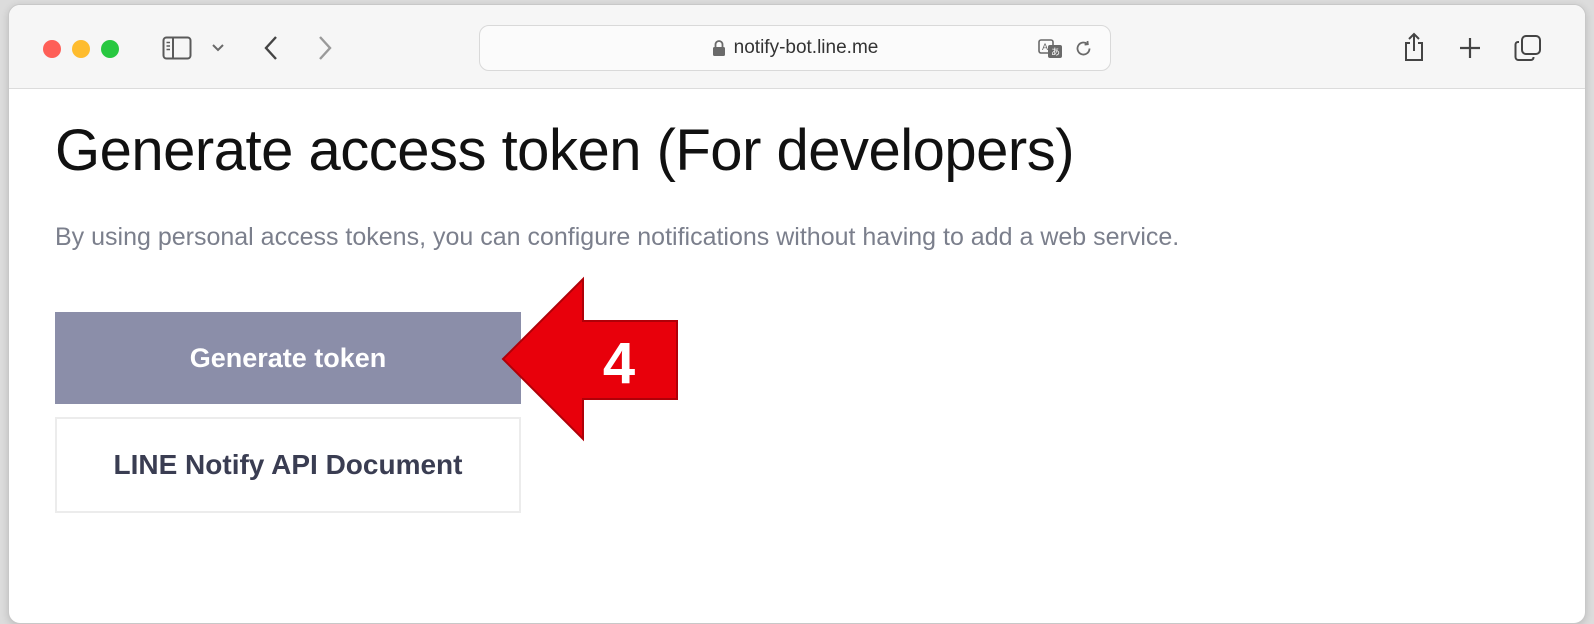 Image resolution: width=1594 pixels, height=624 pixels. What do you see at coordinates (1055, 52) in the screenshot?
I see `svg-text: あ` at bounding box center [1055, 52].